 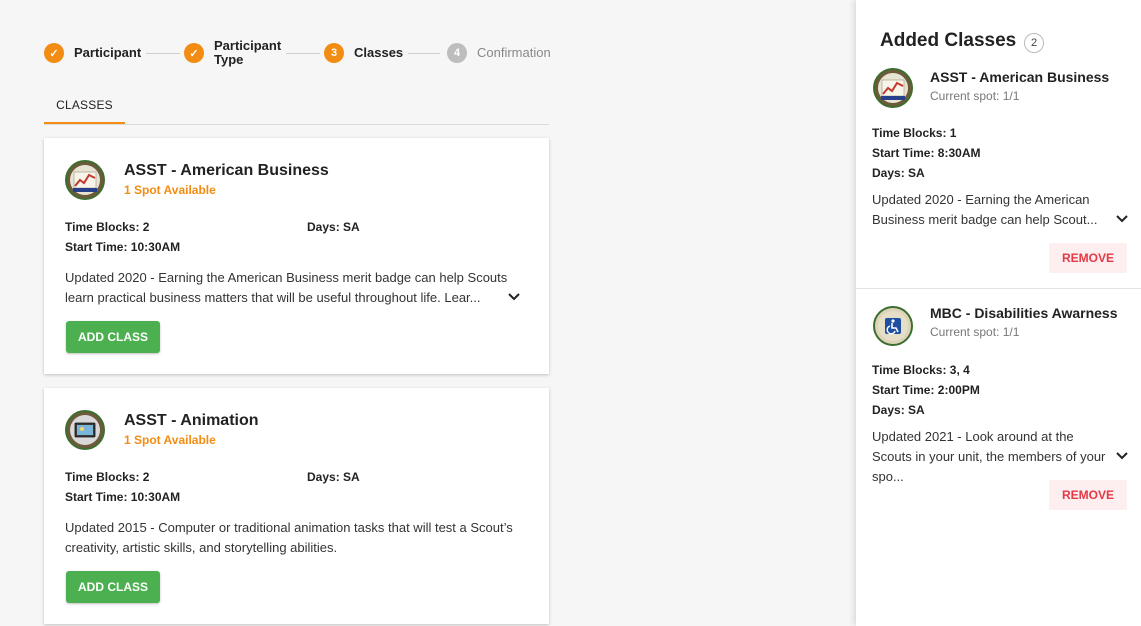 I want to click on time-blocks-text: Time Blocks: 1, so click(x=914, y=133).